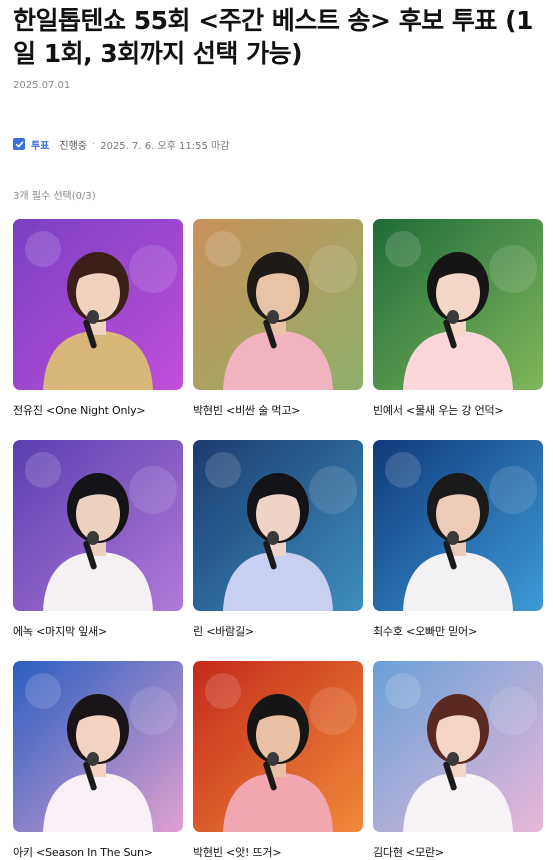 This screenshot has width=553, height=860. Describe the element at coordinates (165, 146) in the screenshot. I see `deadline-text: 2025. 7. 6. 오후 11:55 마감` at that location.